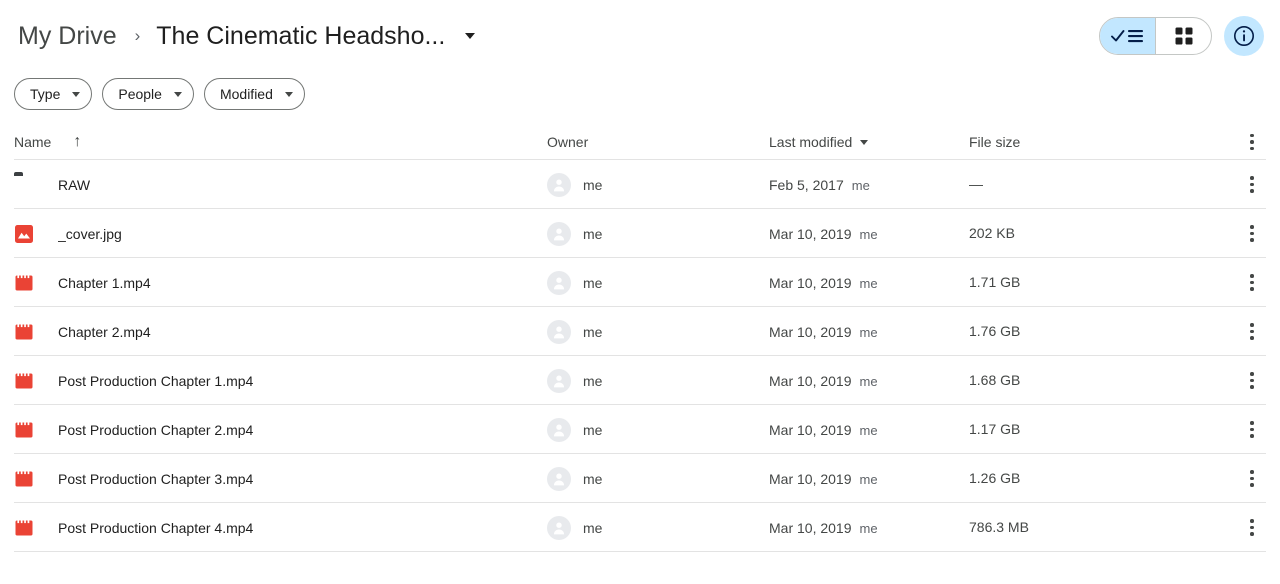  I want to click on top-right-controls, so click(1181, 36).